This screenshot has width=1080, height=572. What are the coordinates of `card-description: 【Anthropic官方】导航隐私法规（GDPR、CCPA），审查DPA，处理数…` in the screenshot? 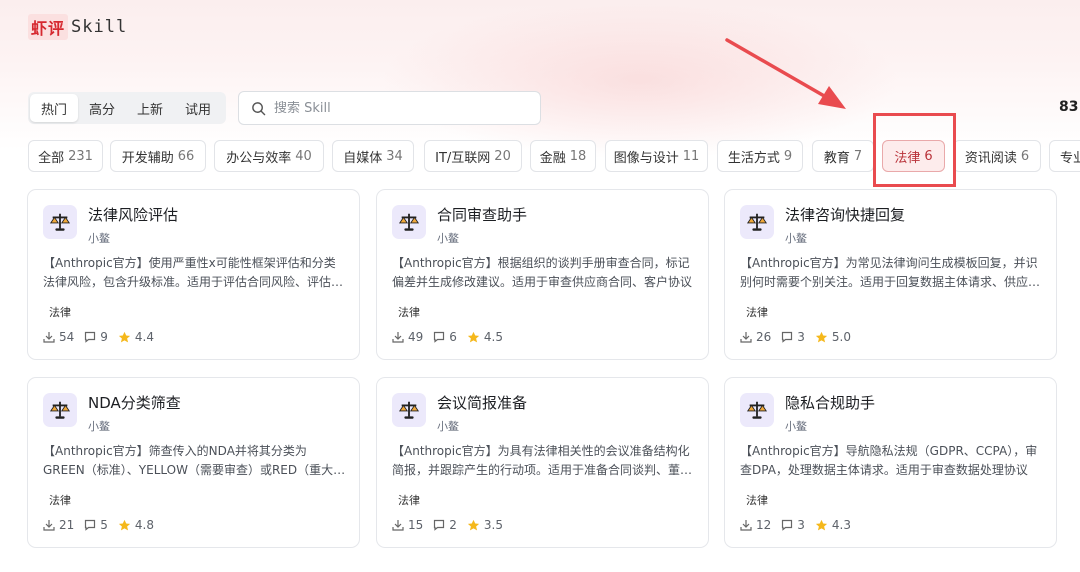 It's located at (889, 460).